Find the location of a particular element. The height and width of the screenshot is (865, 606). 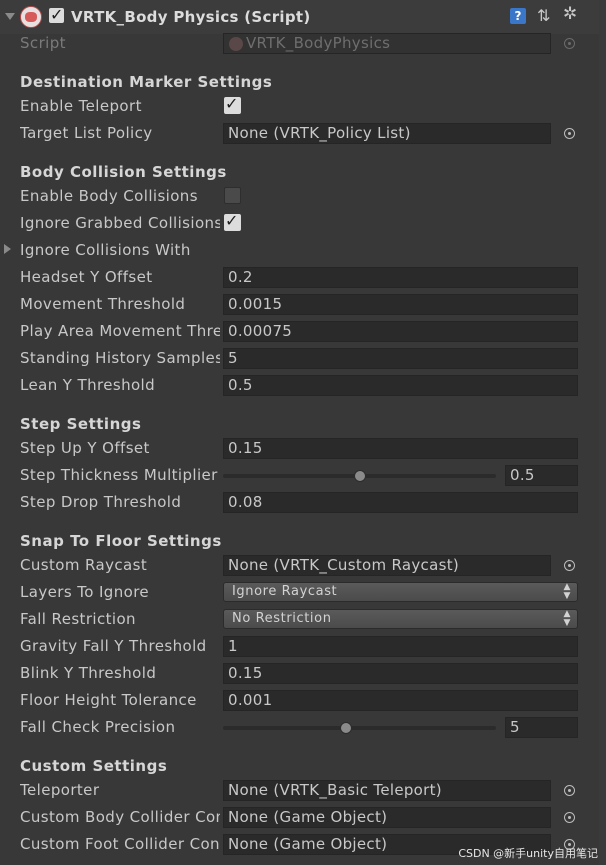

component-title: VRTK_Body Physics (Script) is located at coordinates (191, 17).